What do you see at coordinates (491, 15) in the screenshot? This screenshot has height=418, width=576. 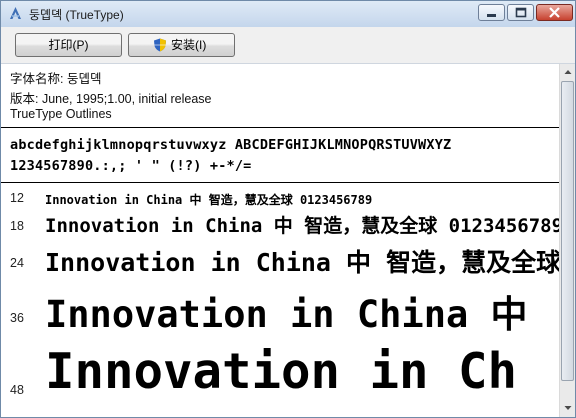 I see `minimize-icon` at bounding box center [491, 15].